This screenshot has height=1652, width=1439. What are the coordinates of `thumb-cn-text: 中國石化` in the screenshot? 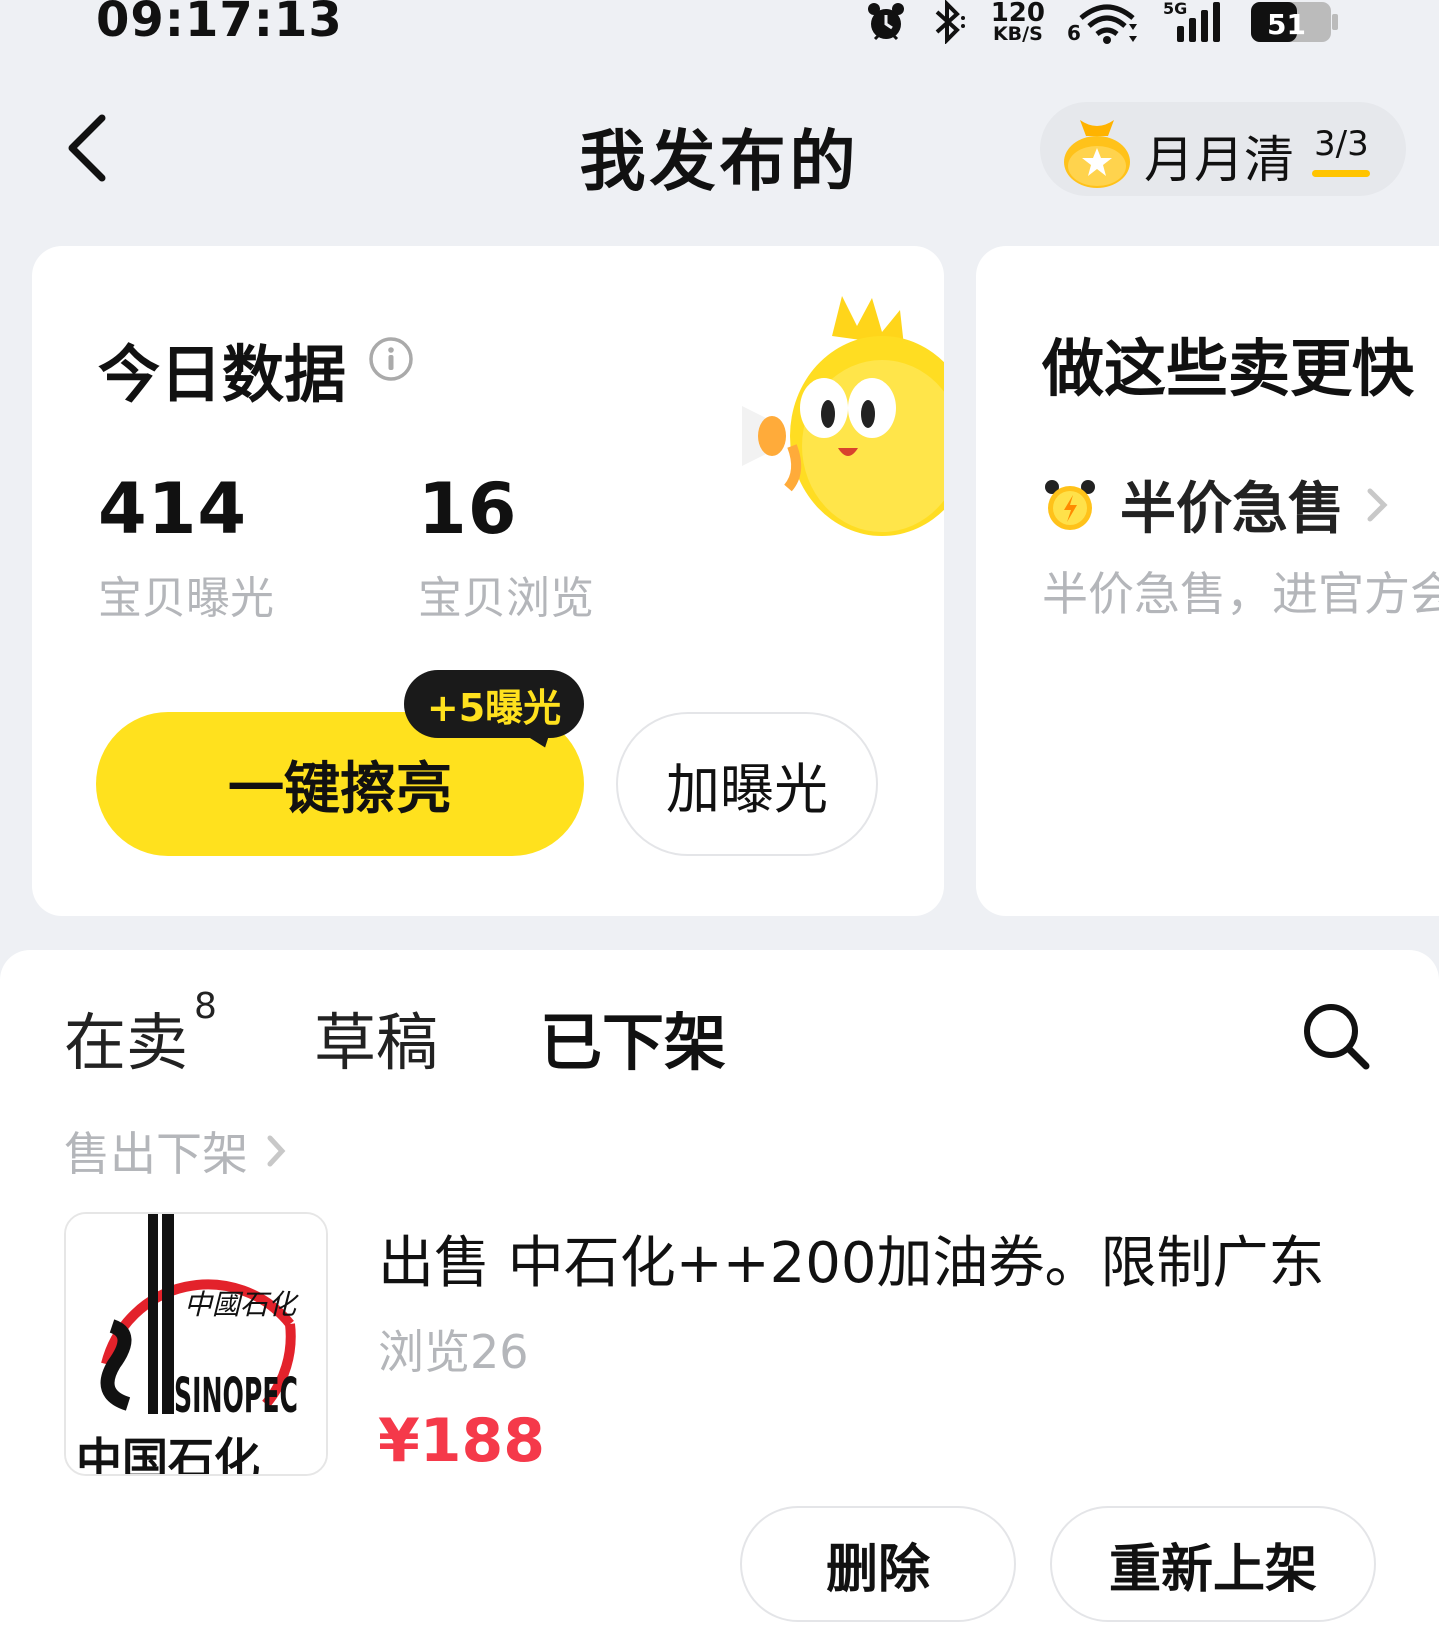 It's located at (241, 1304).